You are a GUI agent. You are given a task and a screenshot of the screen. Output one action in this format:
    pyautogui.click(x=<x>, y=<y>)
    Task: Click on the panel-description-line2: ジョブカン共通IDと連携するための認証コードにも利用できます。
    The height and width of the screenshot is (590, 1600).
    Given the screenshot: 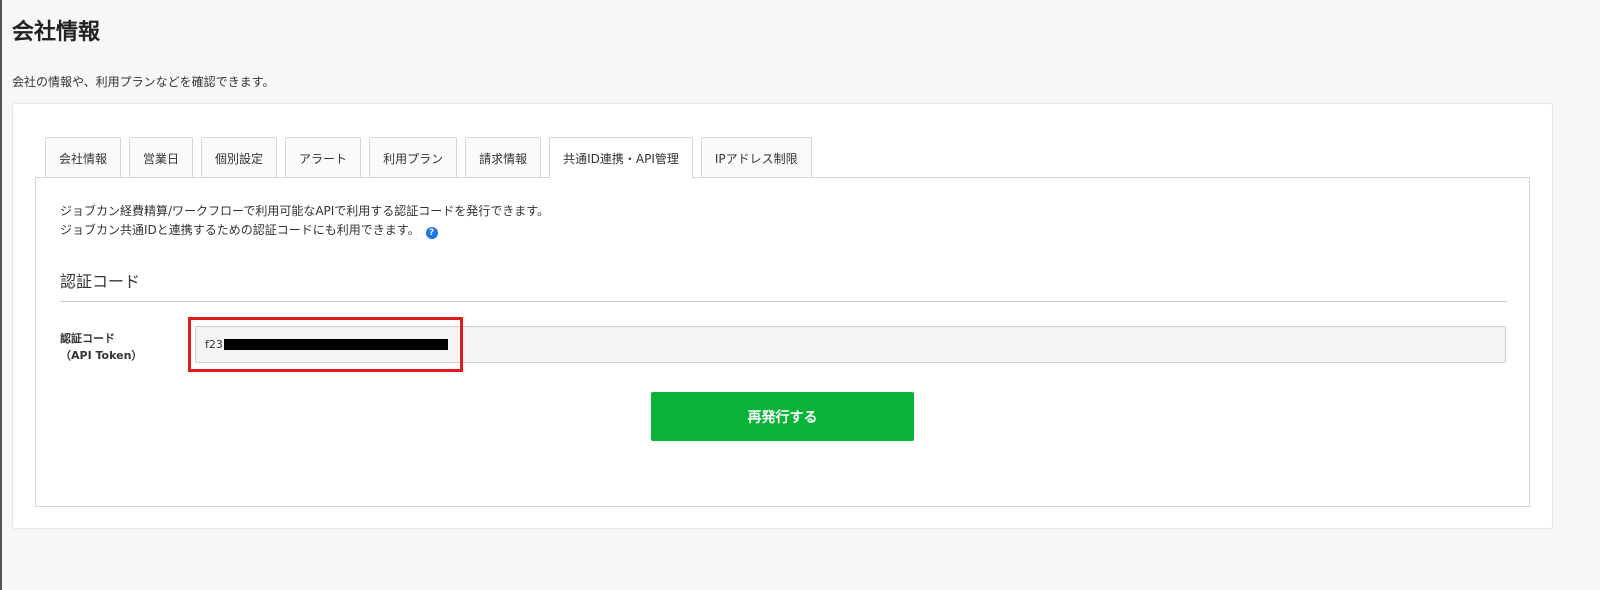 What is the action you would take?
    pyautogui.click(x=240, y=230)
    